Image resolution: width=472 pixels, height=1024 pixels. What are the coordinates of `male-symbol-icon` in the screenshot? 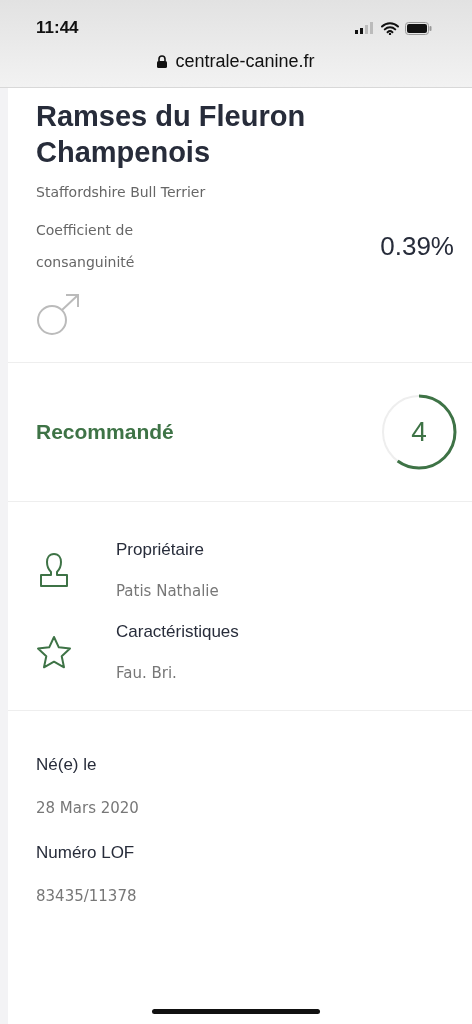 It's located at (58, 315).